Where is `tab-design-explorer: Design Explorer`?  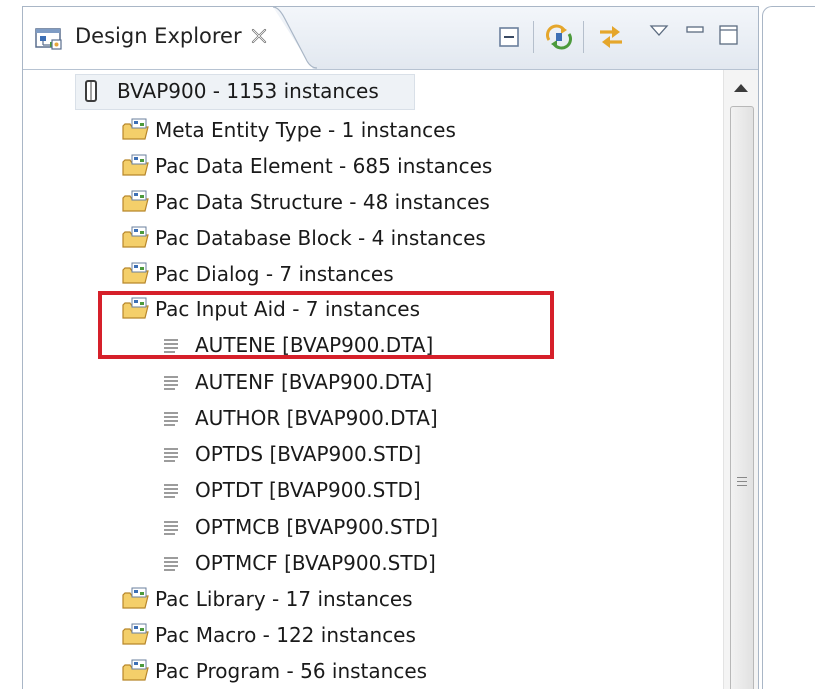
tab-design-explorer: Design Explorer is located at coordinates (168, 38).